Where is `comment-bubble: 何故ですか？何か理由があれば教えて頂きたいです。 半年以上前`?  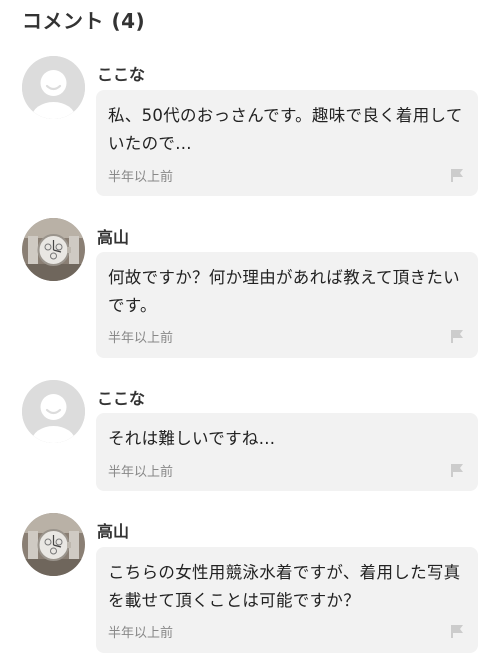
comment-bubble: 何故ですか？何か理由があれば教えて頂きたいです。 半年以上前 is located at coordinates (287, 305).